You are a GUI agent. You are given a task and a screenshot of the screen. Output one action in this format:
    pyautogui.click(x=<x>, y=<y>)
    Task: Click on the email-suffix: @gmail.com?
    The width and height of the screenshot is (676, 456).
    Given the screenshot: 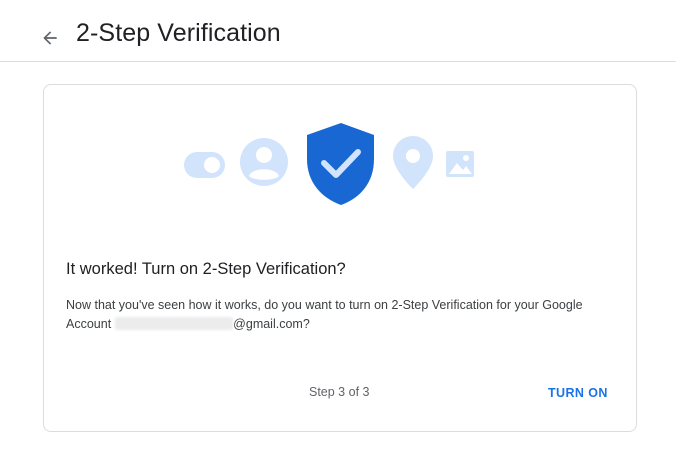 What is the action you would take?
    pyautogui.click(x=271, y=324)
    